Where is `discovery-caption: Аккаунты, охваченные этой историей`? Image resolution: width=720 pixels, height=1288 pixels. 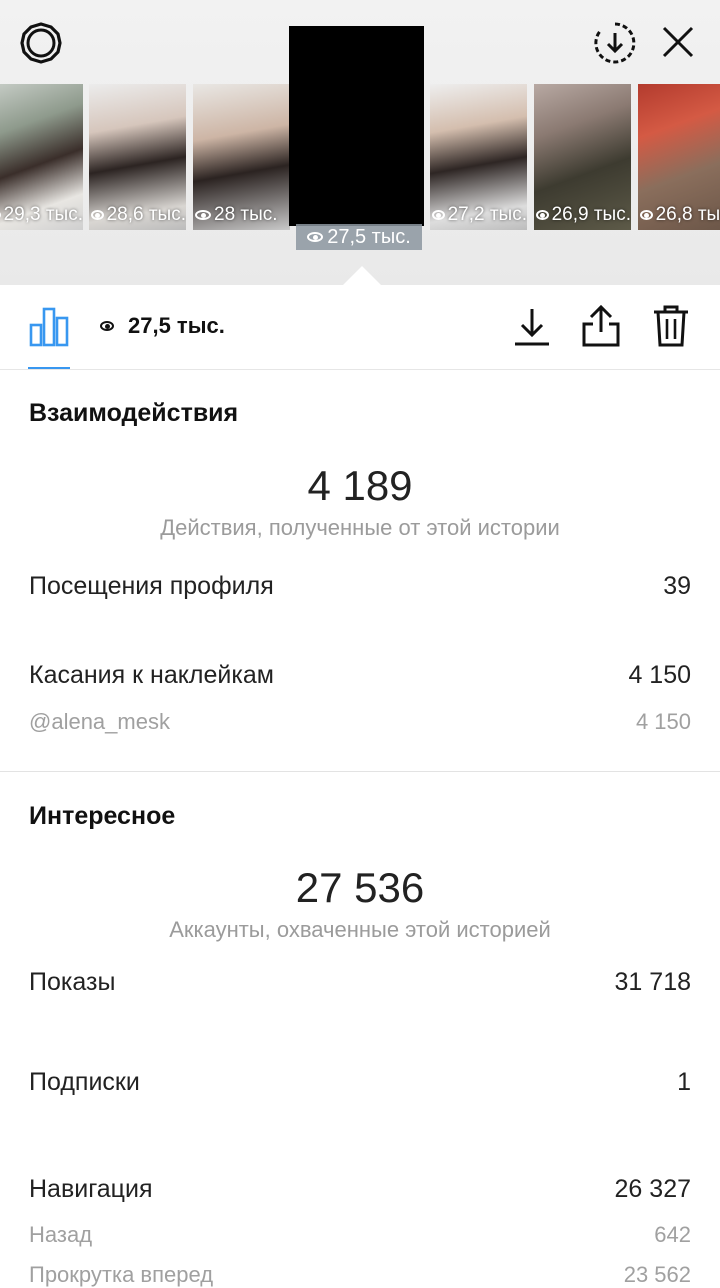
discovery-caption: Аккаунты, охваченные этой историей is located at coordinates (360, 929).